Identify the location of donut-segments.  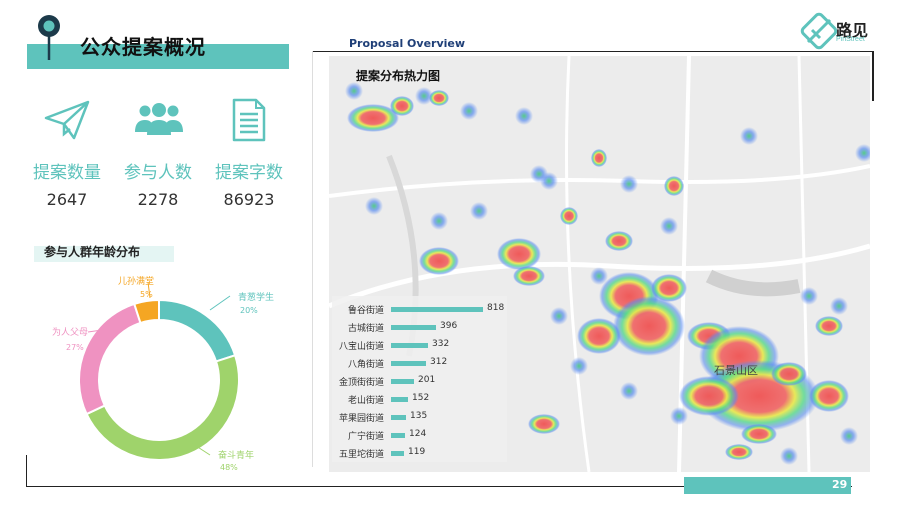
(159, 379).